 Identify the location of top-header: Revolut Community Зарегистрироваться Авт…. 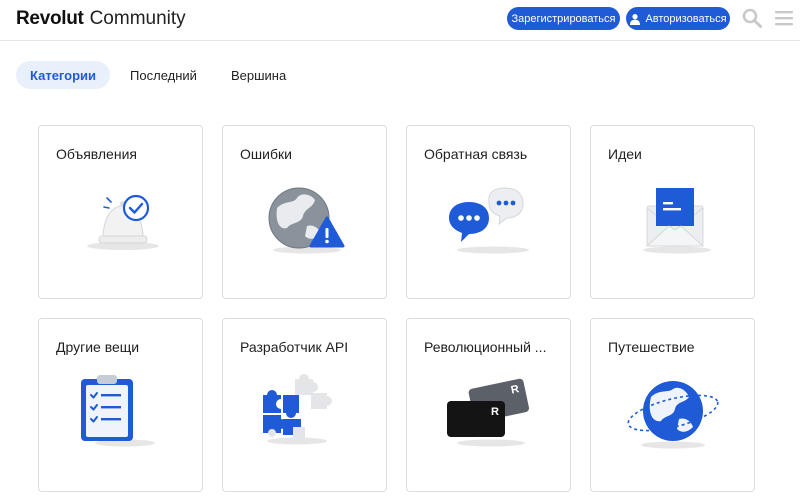
(400, 20).